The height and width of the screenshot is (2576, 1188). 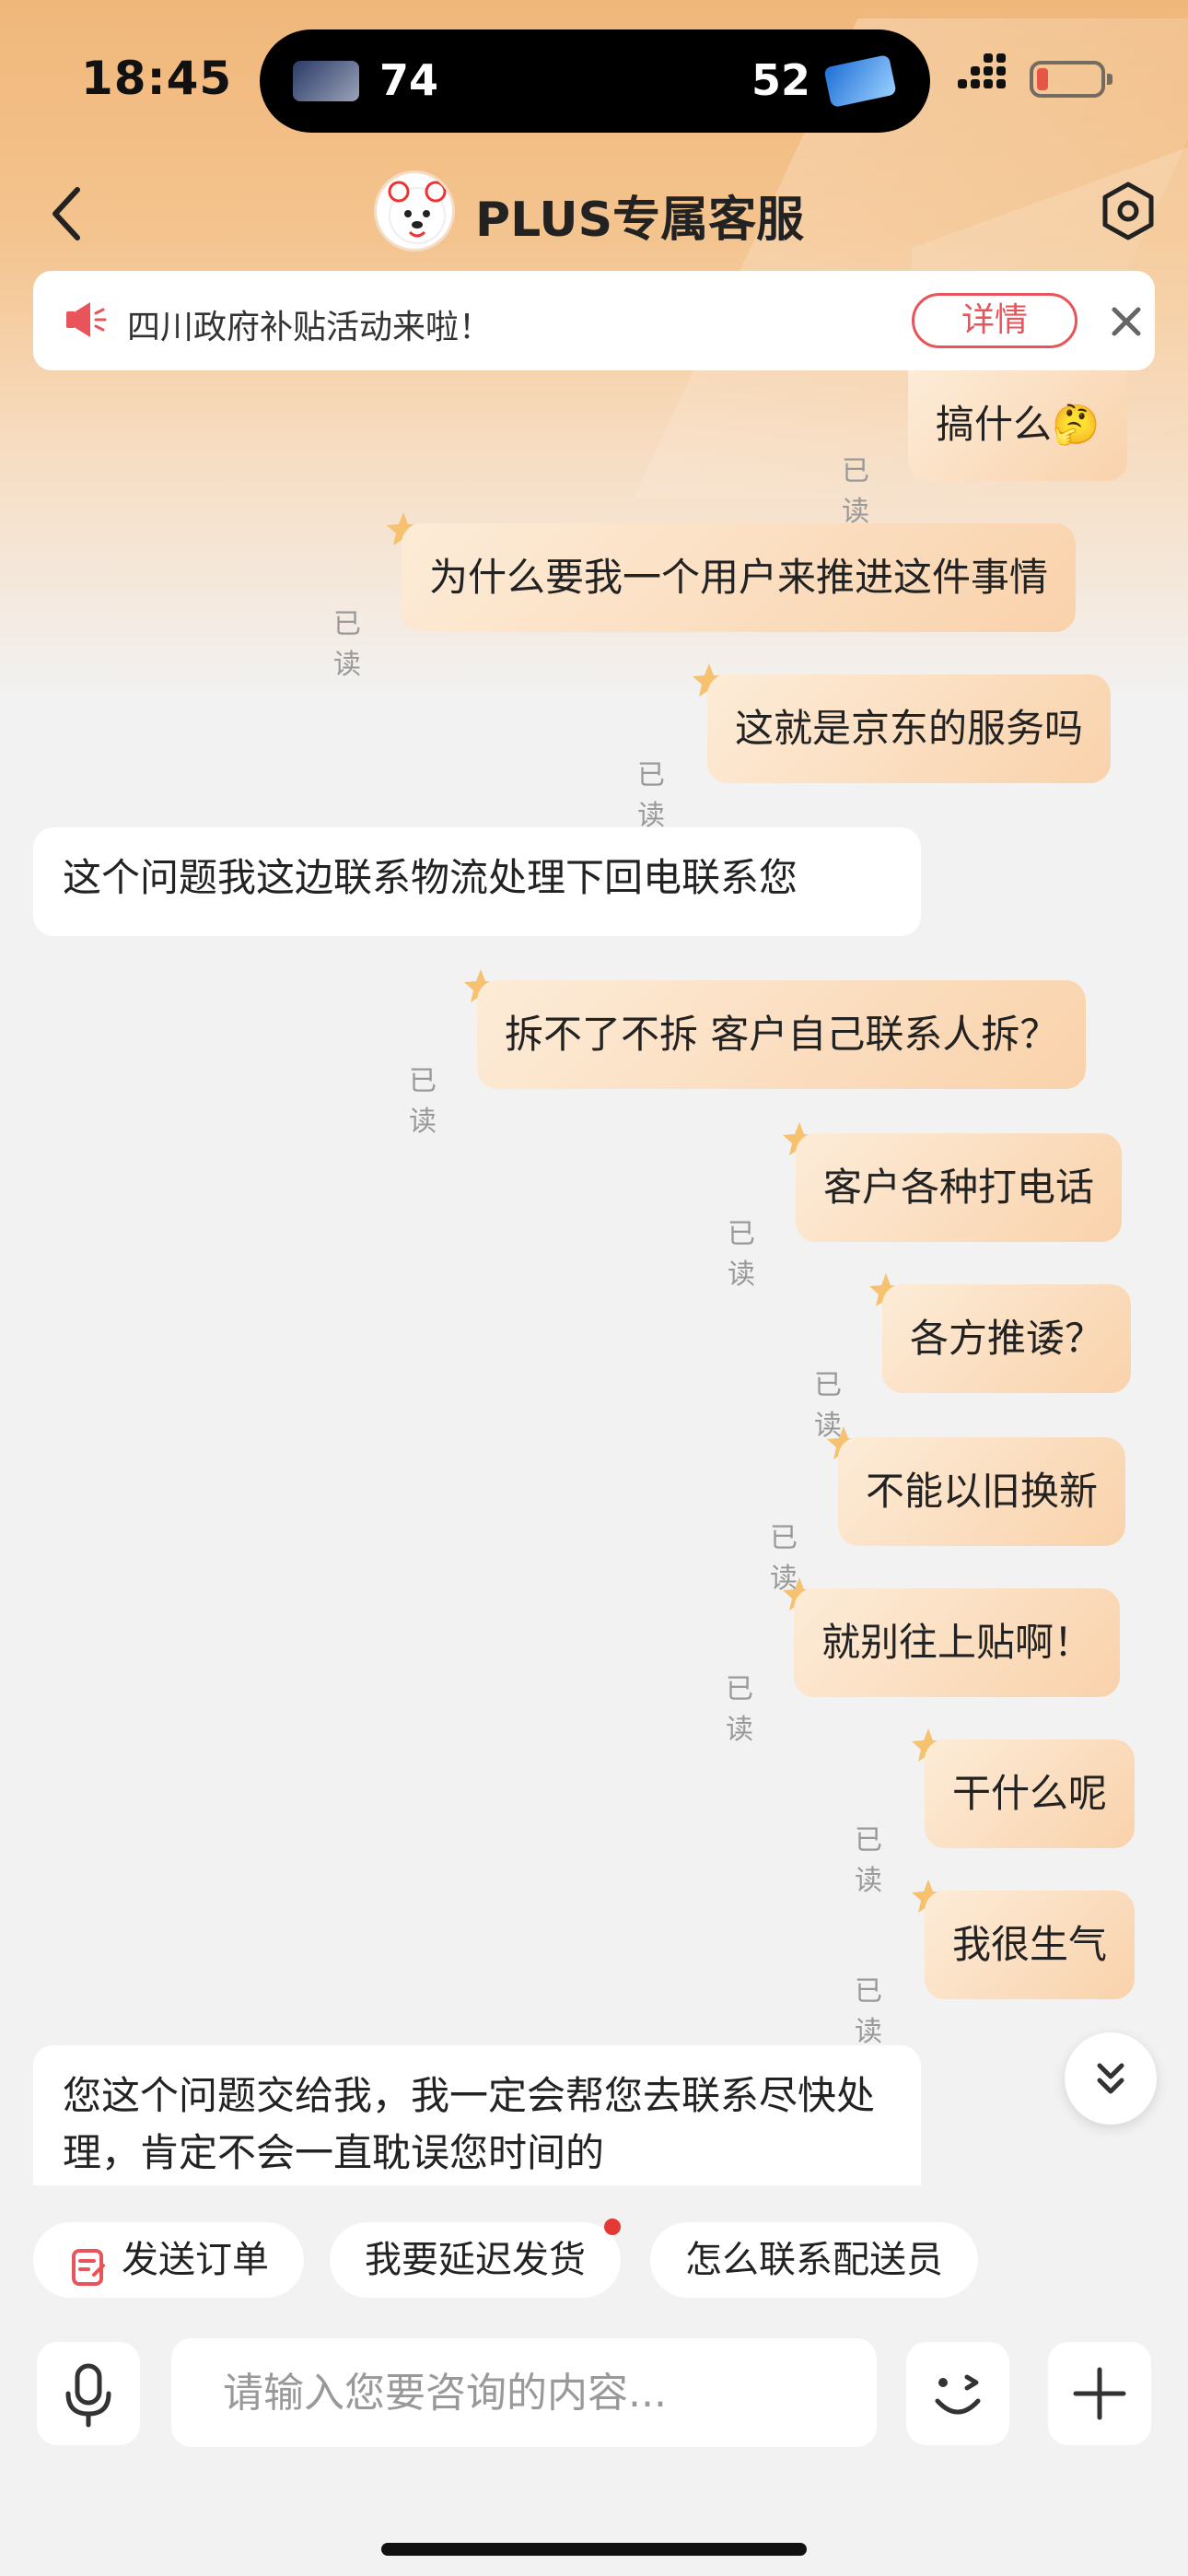 I want to click on quick-reply-bar: 发送订单 我要延迟发货 怎么联系配送员, so click(x=594, y=2258).